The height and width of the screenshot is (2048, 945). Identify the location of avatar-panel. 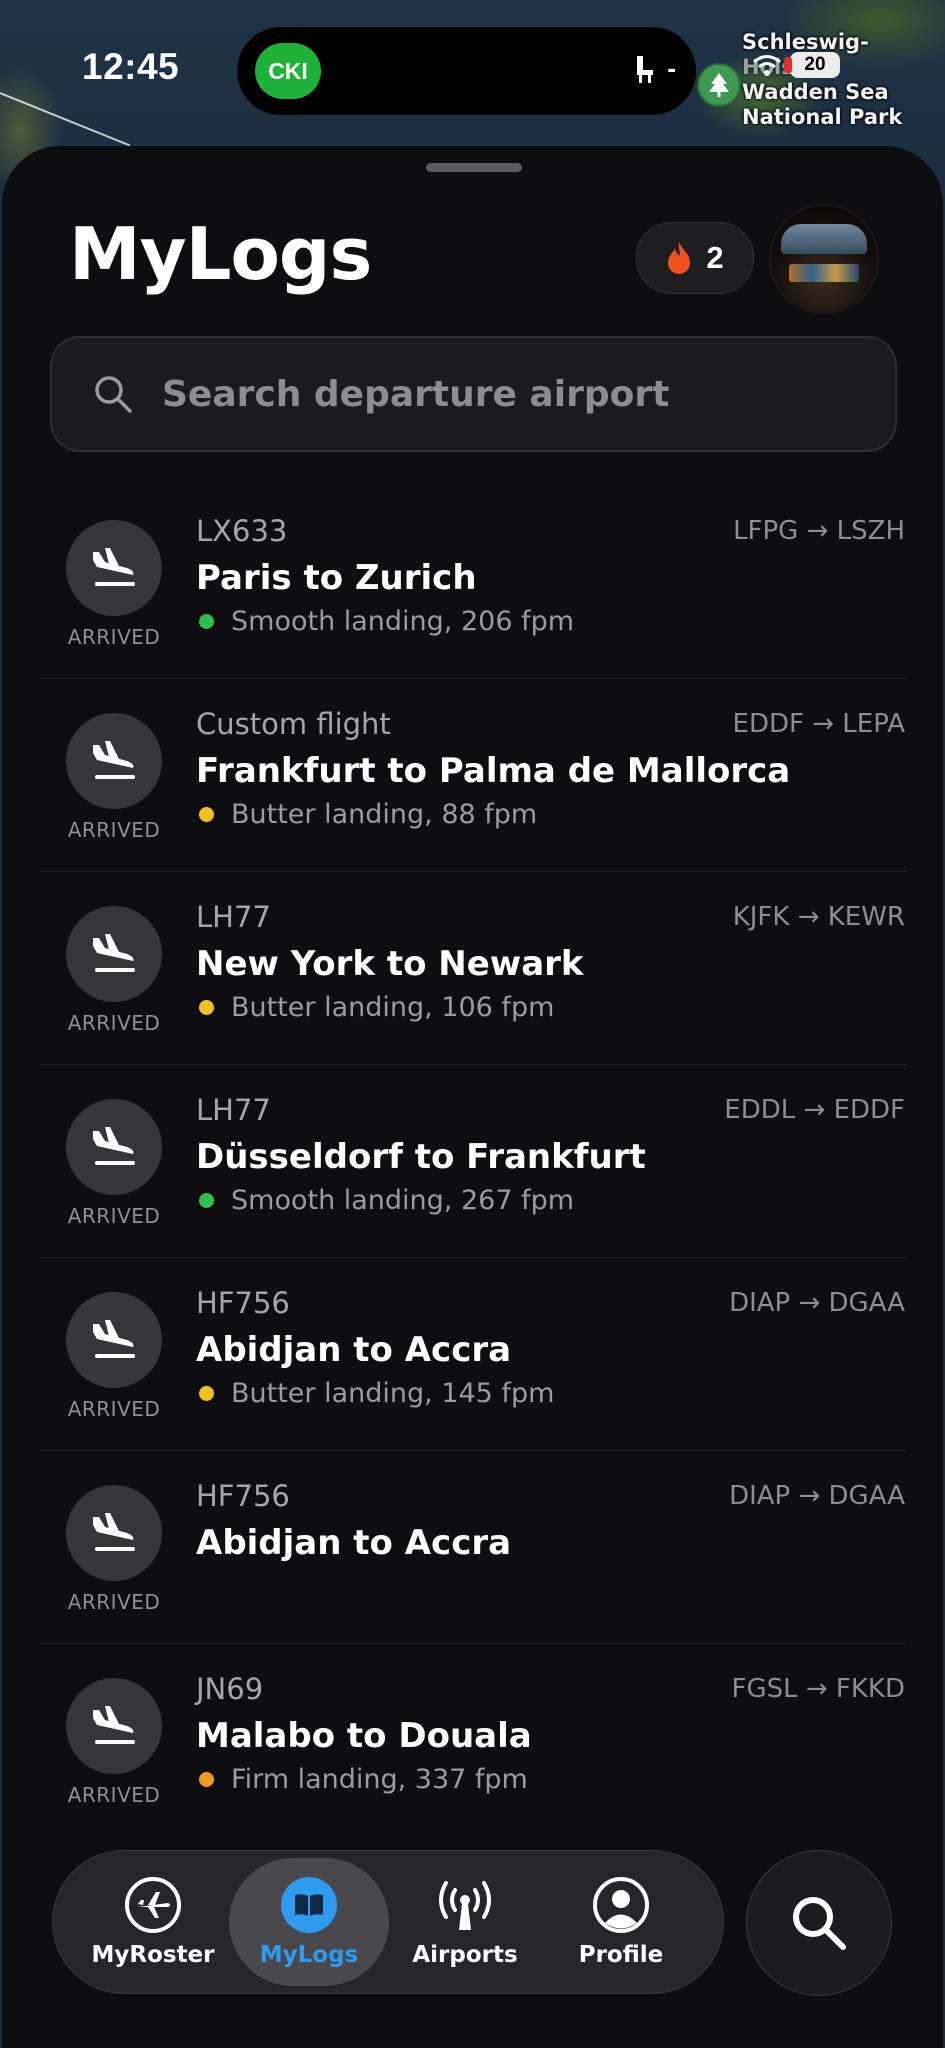
(824, 273).